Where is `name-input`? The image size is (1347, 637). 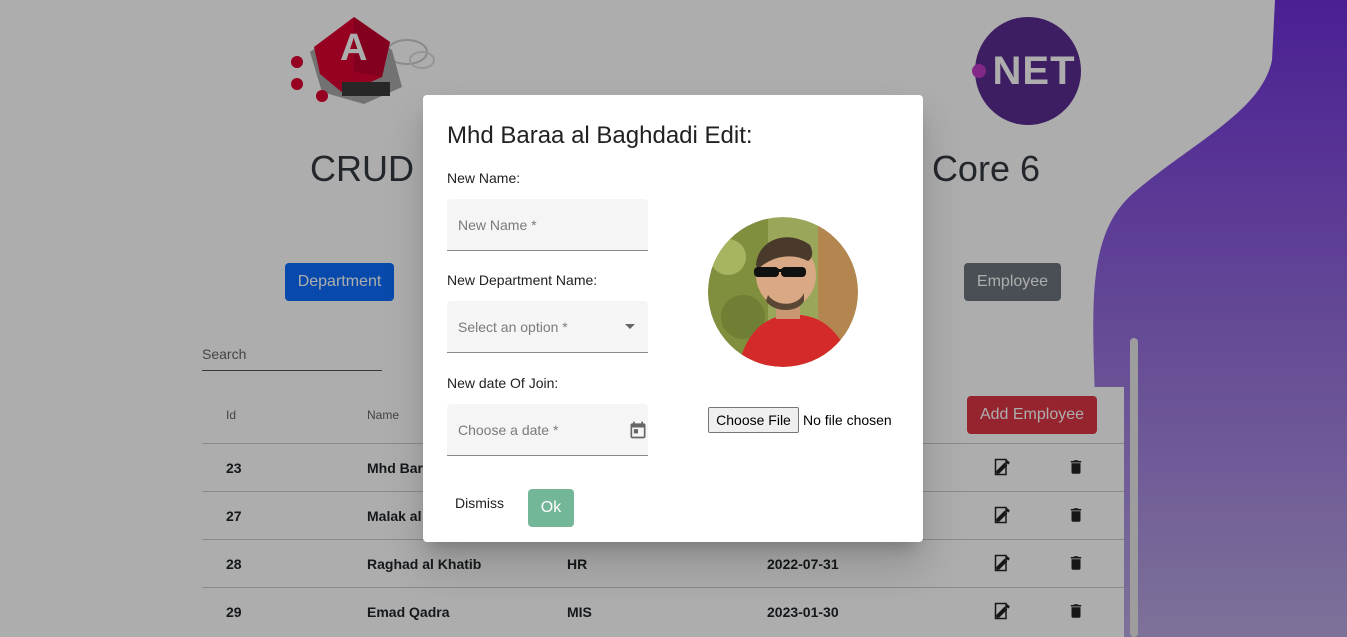
name-input is located at coordinates (533, 224).